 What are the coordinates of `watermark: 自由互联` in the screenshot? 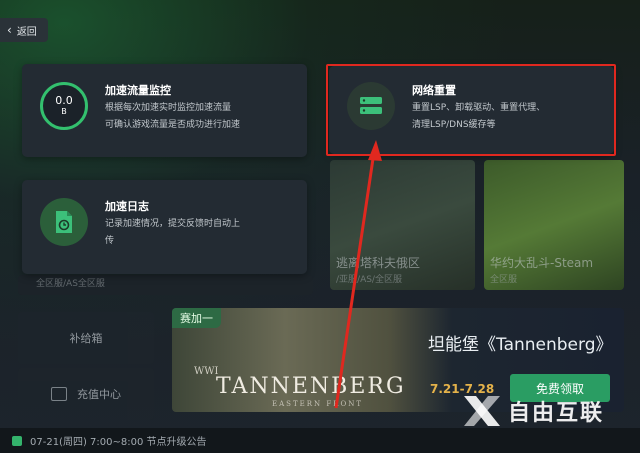 It's located at (533, 411).